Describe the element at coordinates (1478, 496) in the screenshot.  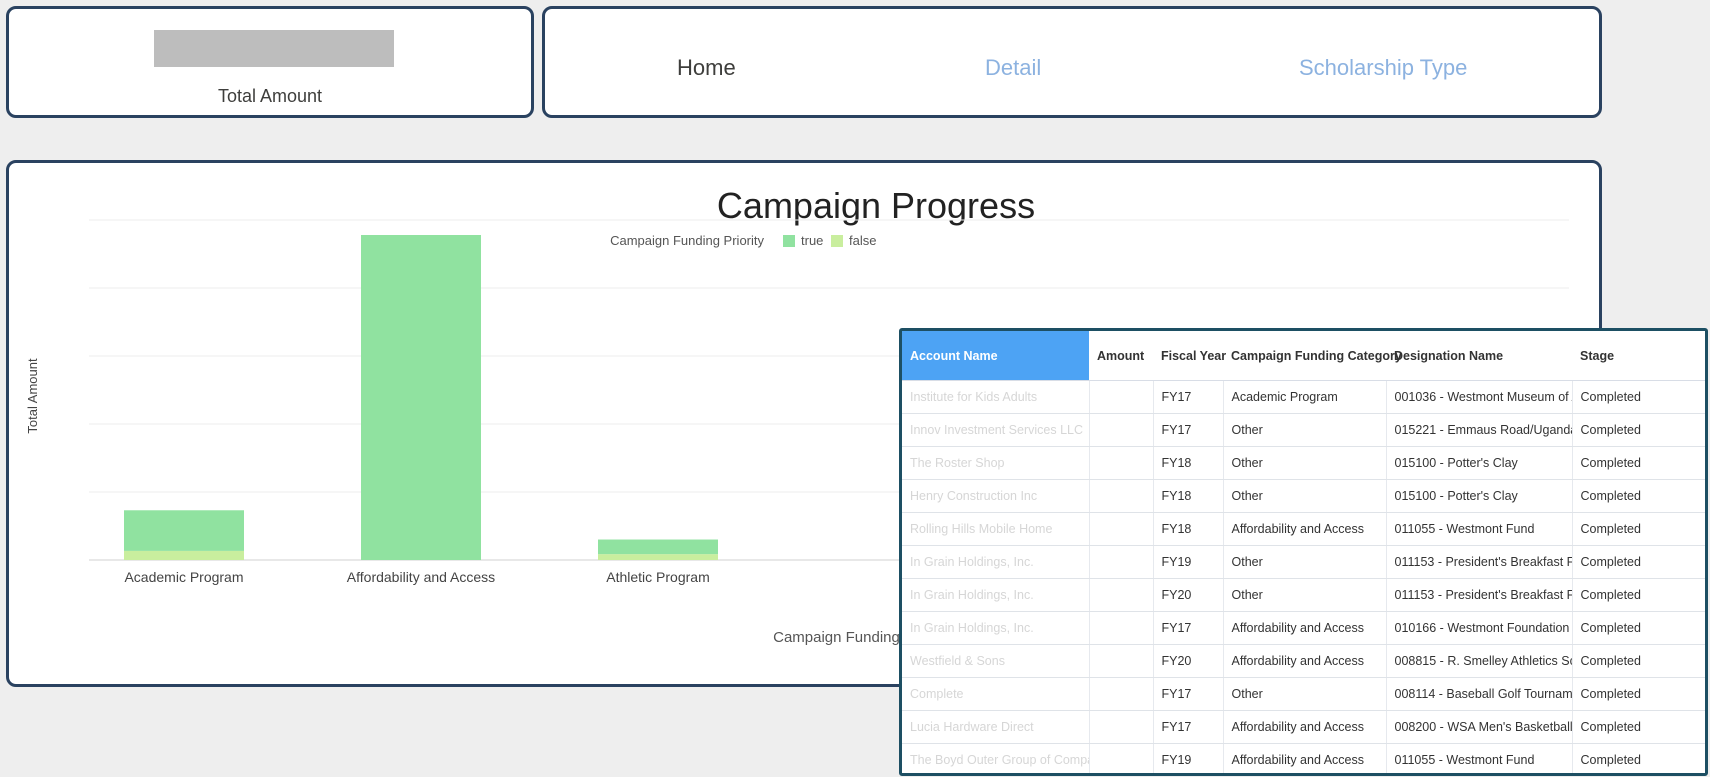
I see `cell-designation-name: 015100 - Potter's Clay` at that location.